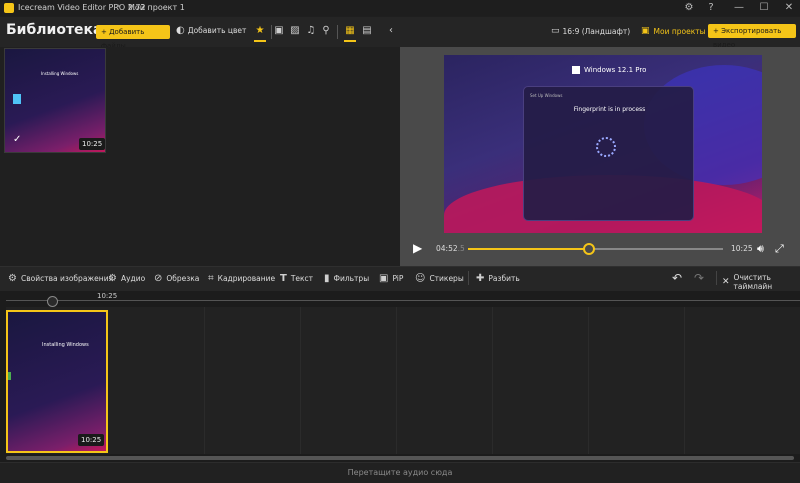 Image resolution: width=800 pixels, height=483 pixels. Describe the element at coordinates (403, 300) in the screenshot. I see `timeline-ruler` at that location.